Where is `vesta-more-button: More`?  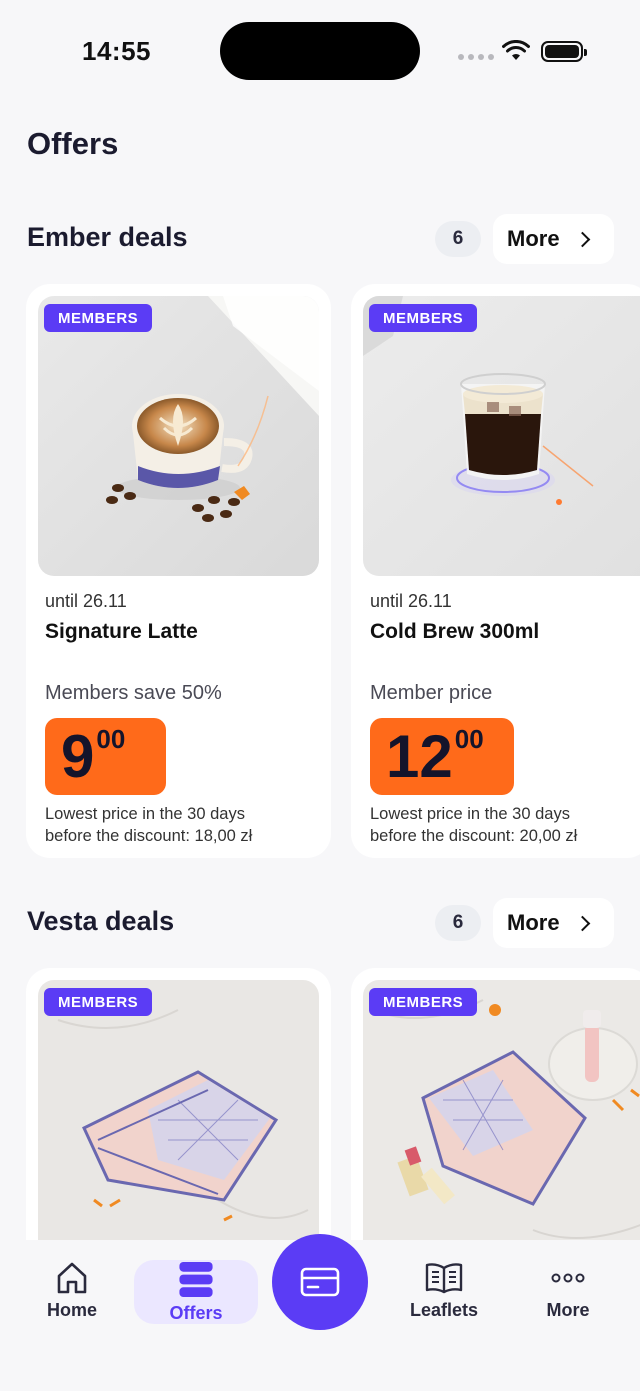 vesta-more-button: More is located at coordinates (553, 923).